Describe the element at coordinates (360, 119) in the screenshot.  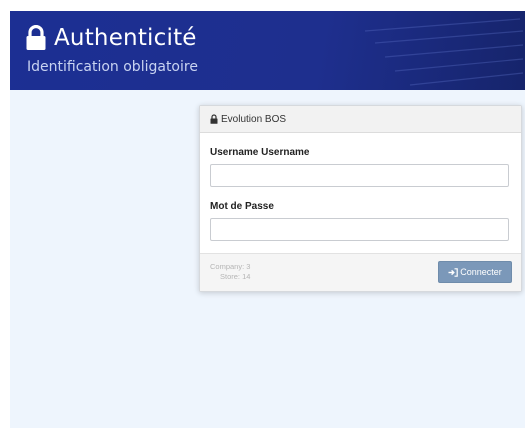
I see `panel-heading: Evolution BOS` at that location.